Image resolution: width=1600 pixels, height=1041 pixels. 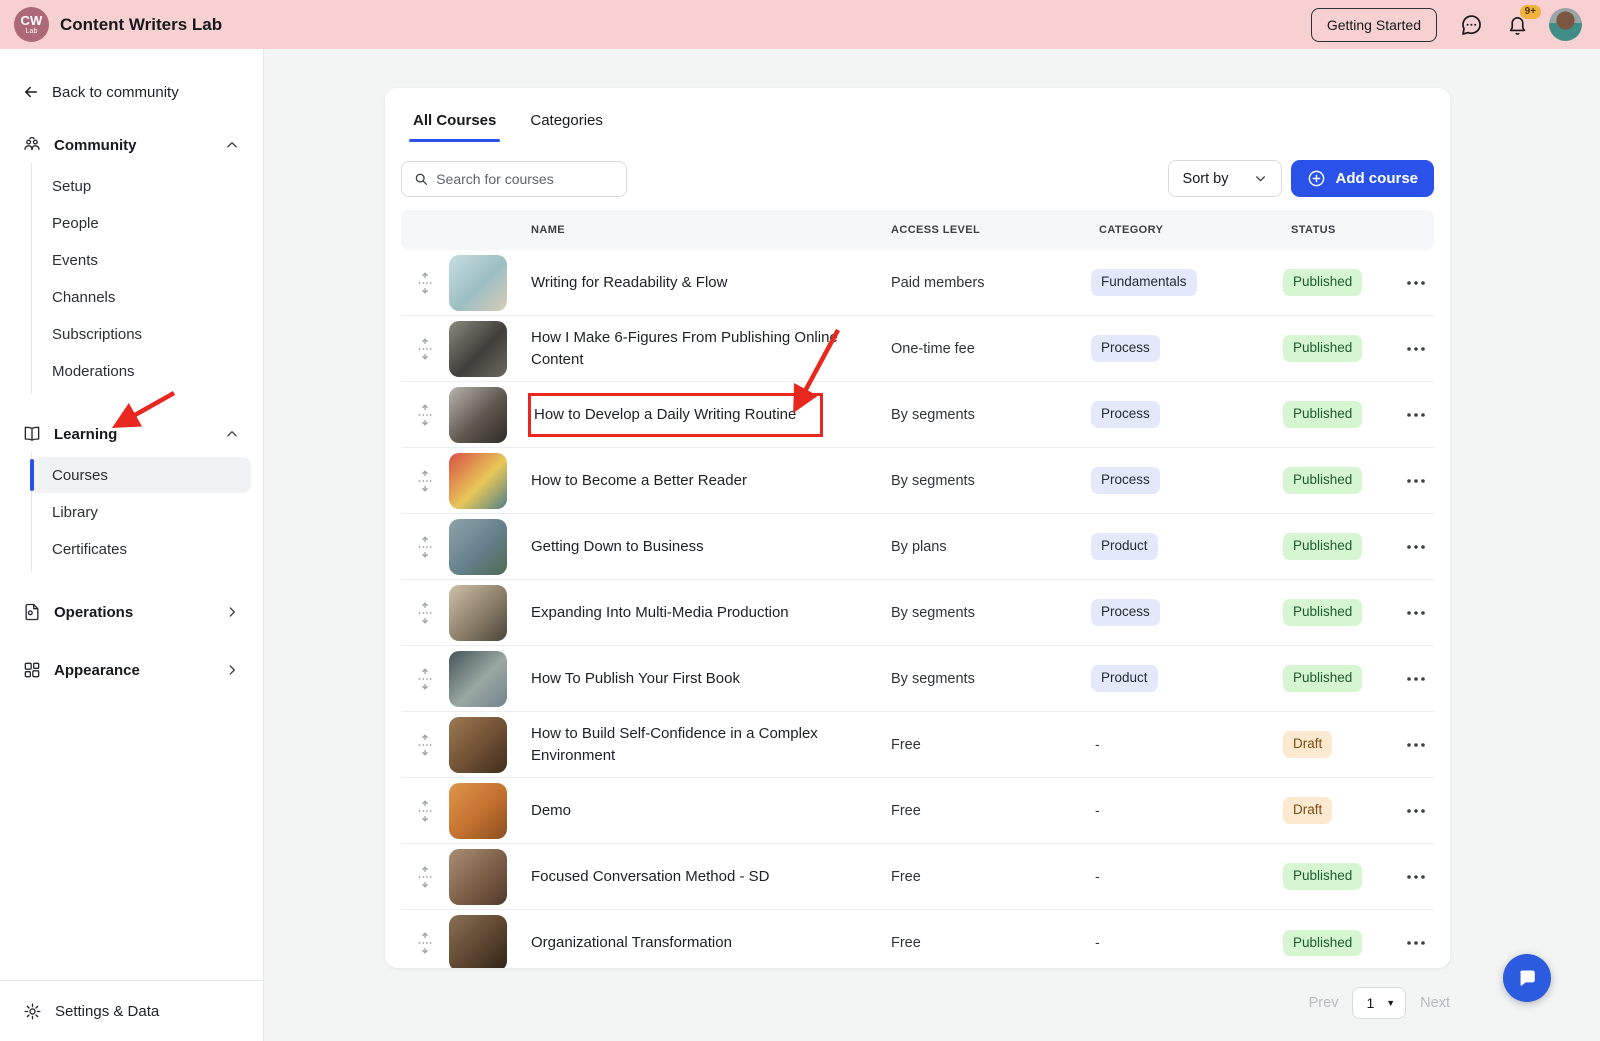 What do you see at coordinates (141, 297) in the screenshot?
I see `sidebar-item-channels: Channels` at bounding box center [141, 297].